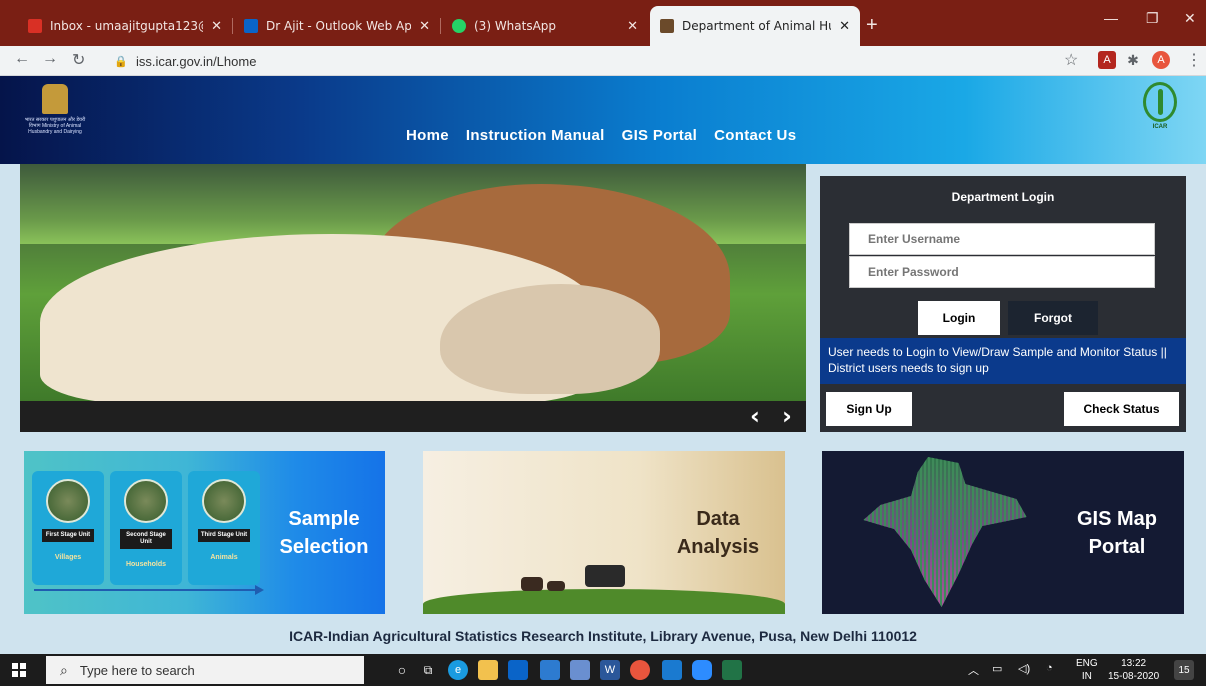 This screenshot has height=686, width=1206. What do you see at coordinates (580, 670) in the screenshot?
I see `notes-icon` at bounding box center [580, 670].